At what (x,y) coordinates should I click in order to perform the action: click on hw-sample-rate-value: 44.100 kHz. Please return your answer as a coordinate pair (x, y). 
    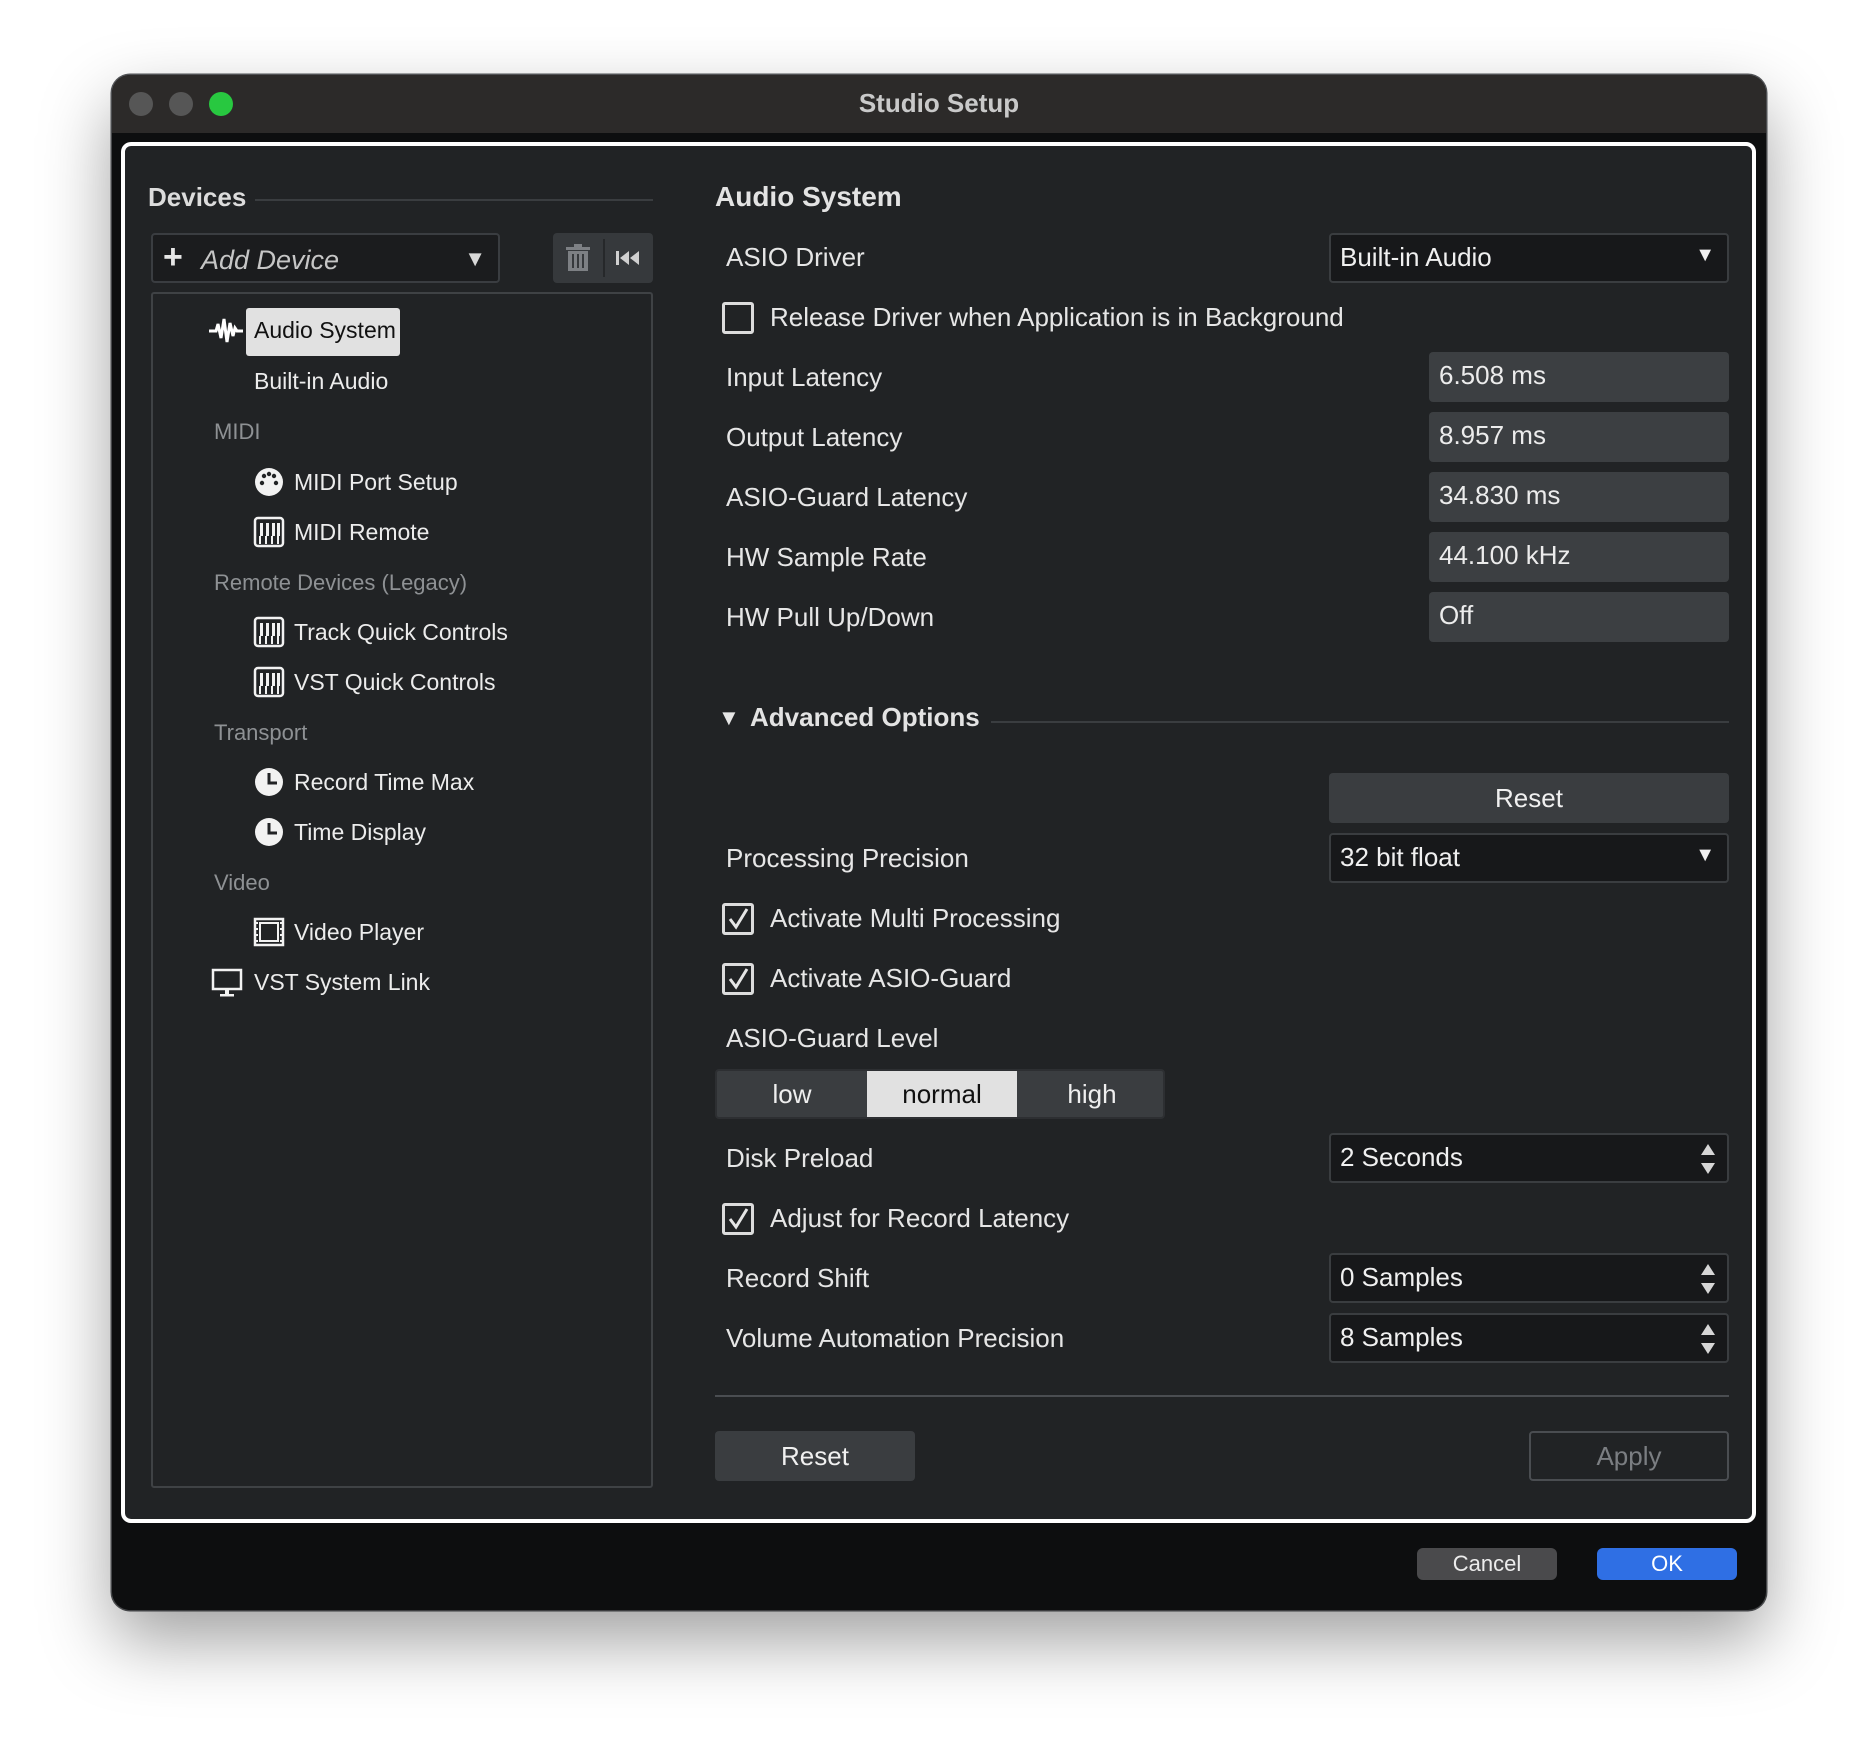
    Looking at the image, I should click on (1505, 555).